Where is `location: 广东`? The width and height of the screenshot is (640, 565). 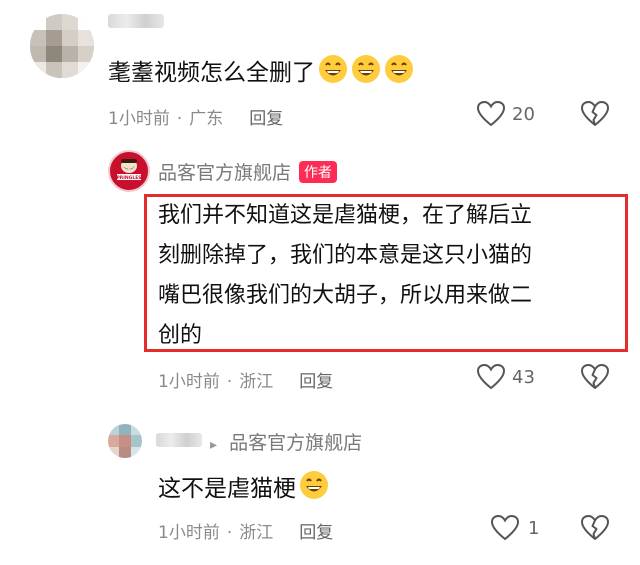
location: 广东 is located at coordinates (206, 119).